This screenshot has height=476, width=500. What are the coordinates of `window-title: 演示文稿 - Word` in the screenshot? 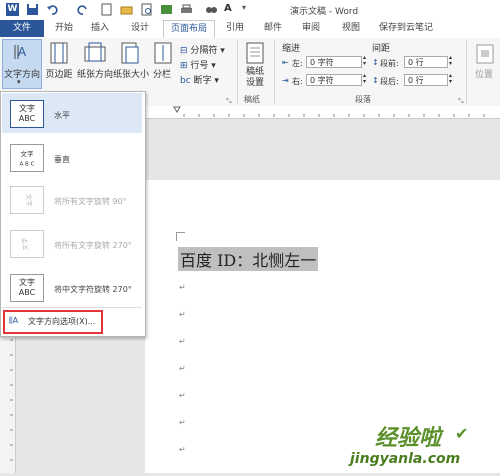 It's located at (324, 12).